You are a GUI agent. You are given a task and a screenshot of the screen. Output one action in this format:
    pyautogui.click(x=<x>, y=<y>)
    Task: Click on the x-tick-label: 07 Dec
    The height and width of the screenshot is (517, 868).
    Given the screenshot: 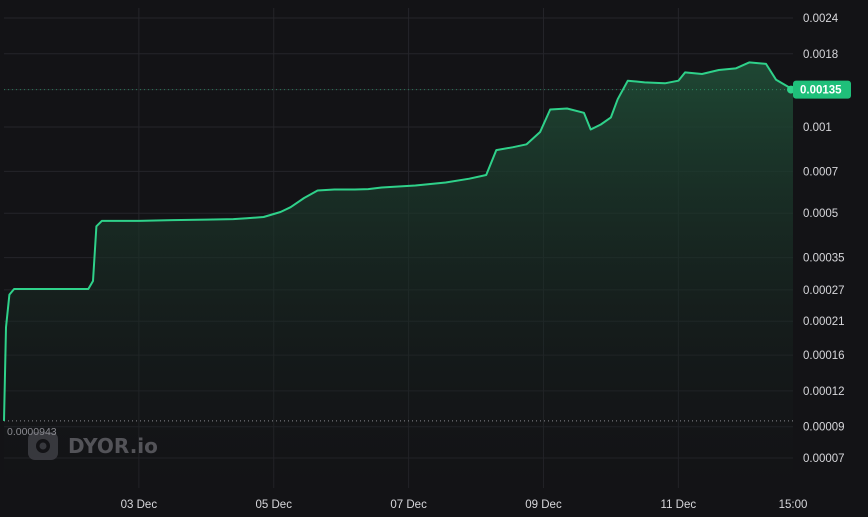 What is the action you would take?
    pyautogui.click(x=408, y=505)
    